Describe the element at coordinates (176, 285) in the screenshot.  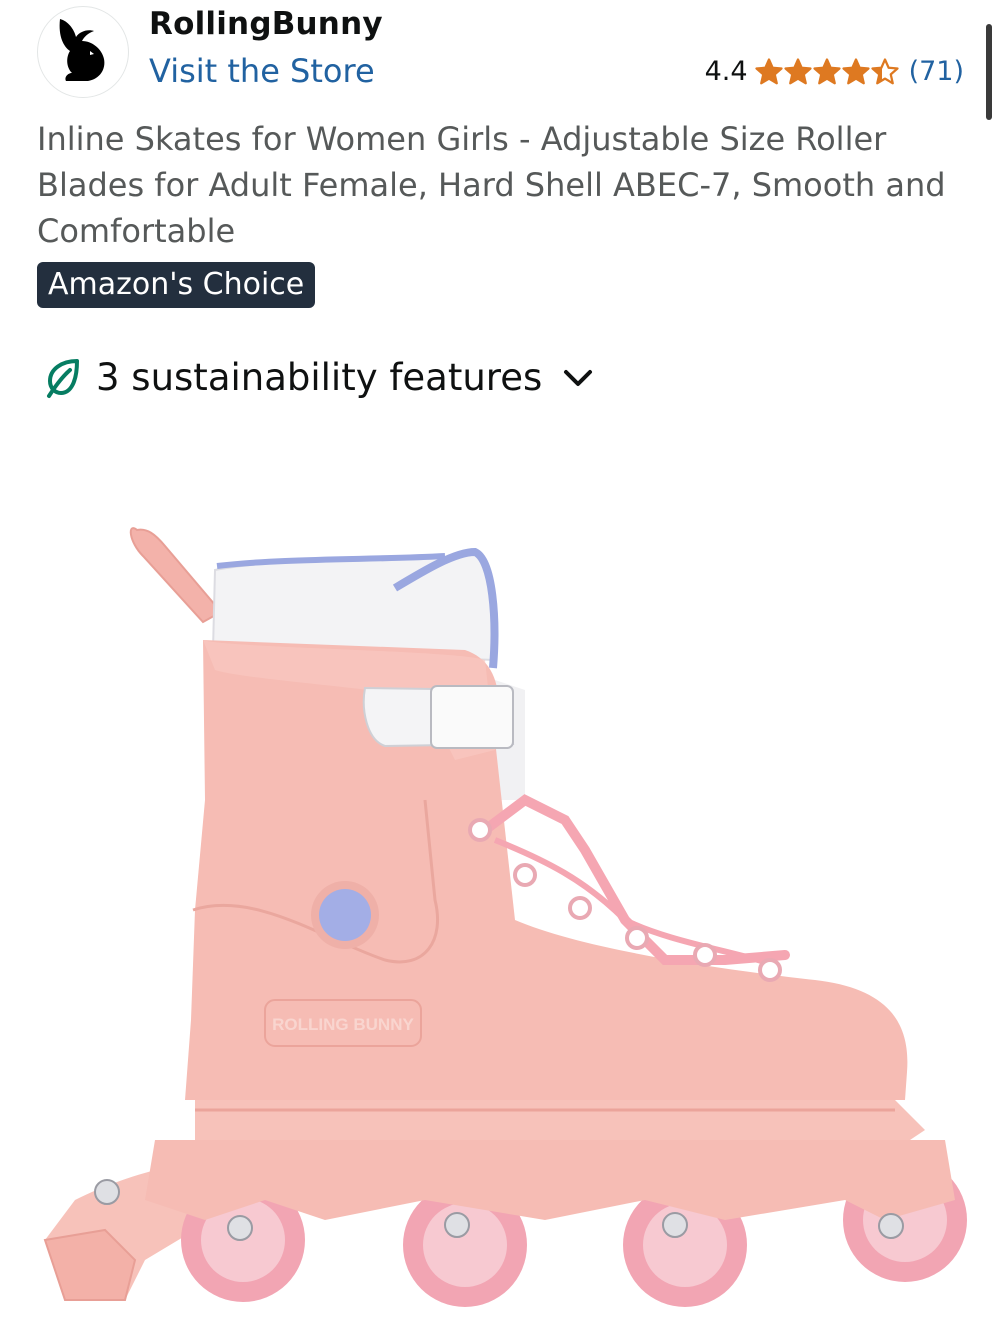
I see `amazons-choice-badge: Amazon's Choice` at that location.